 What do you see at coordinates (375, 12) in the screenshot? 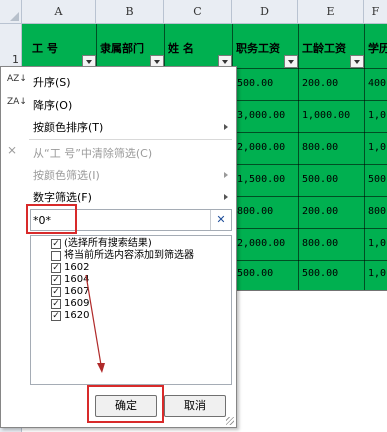
I see `column-header-f: F` at bounding box center [375, 12].